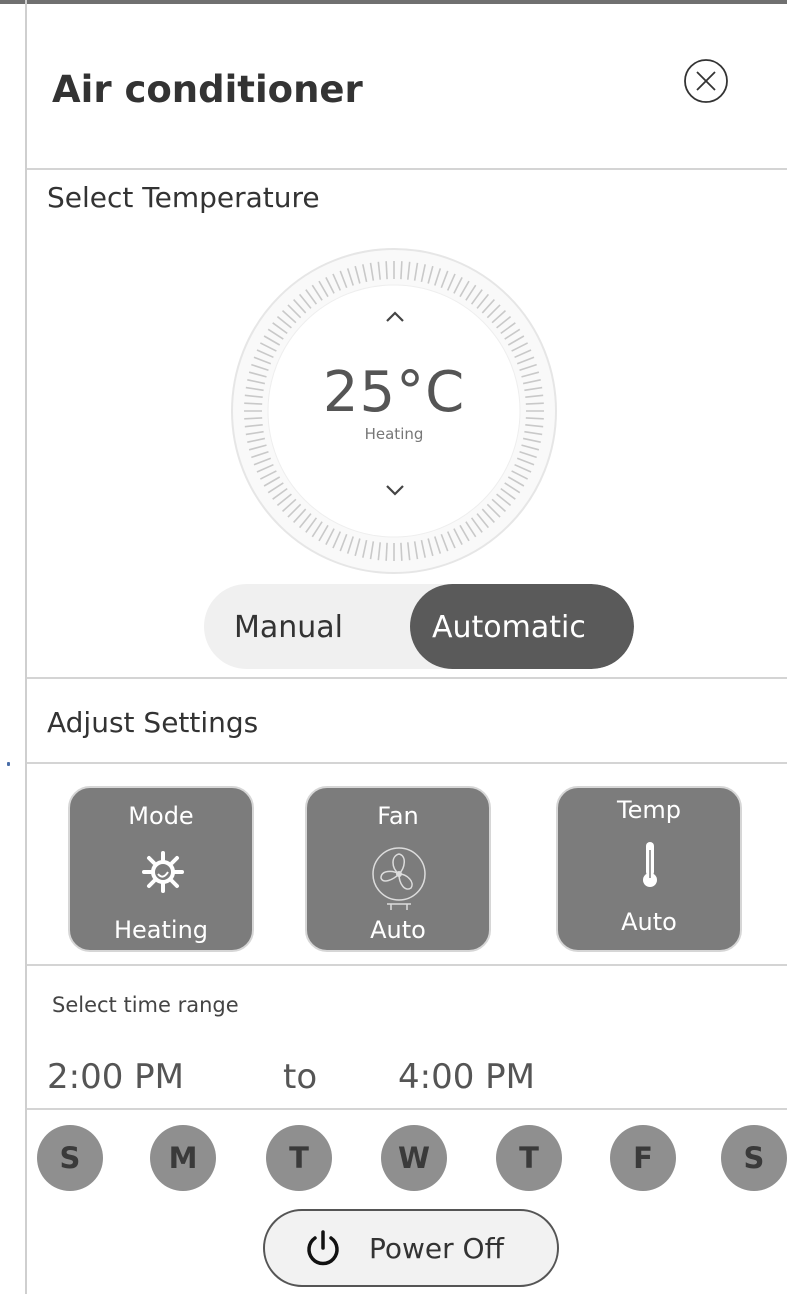 Image resolution: width=787 pixels, height=1294 pixels. What do you see at coordinates (300, 1077) in the screenshot?
I see `time-separator: to` at bounding box center [300, 1077].